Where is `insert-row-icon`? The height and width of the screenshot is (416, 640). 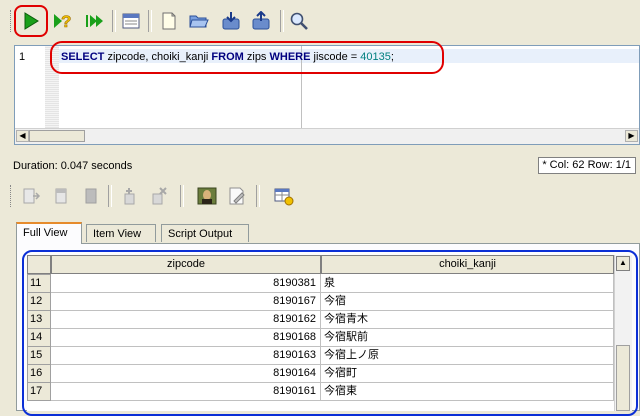
insert-row-icon is located at coordinates (129, 196).